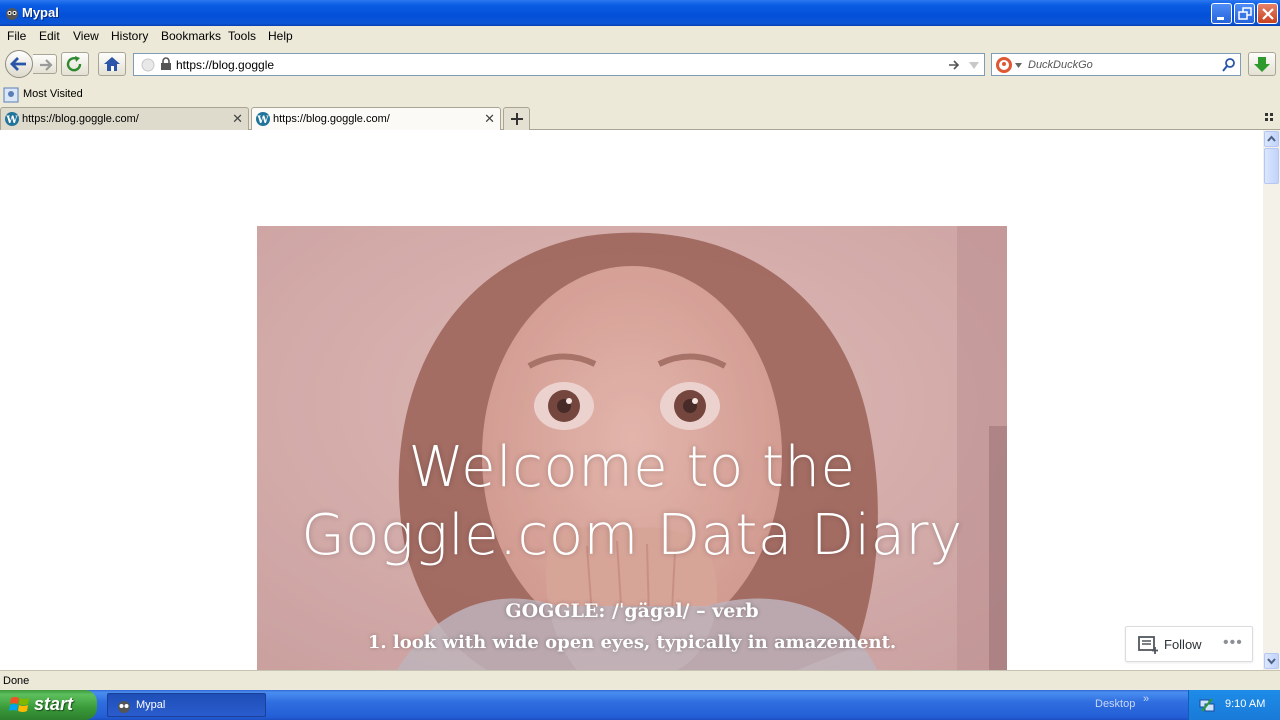  I want to click on more-options-icon: •••, so click(1233, 643).